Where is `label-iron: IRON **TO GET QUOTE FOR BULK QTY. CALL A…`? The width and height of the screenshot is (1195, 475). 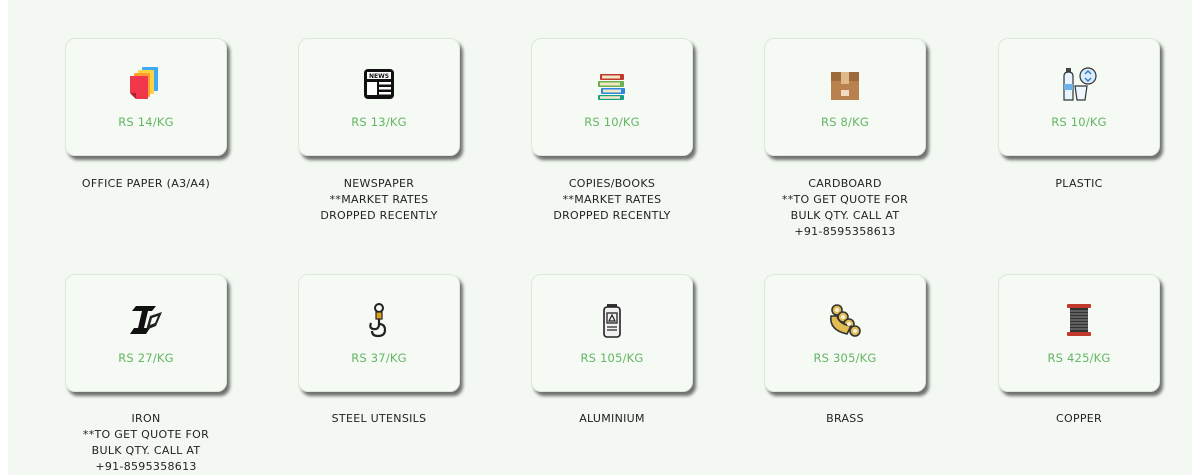 label-iron: IRON **TO GET QUOTE FOR BULK QTY. CALL A… is located at coordinates (146, 442).